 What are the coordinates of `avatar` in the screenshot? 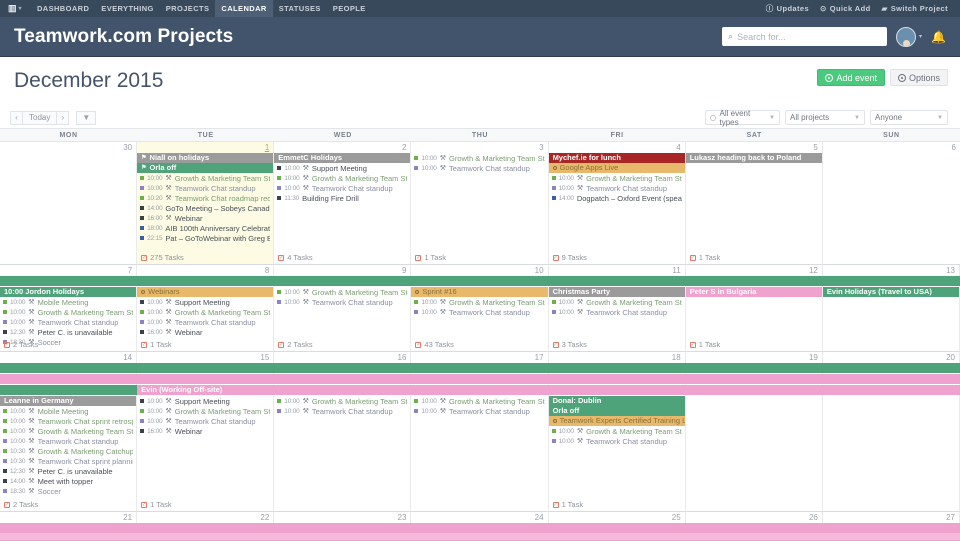 It's located at (906, 36).